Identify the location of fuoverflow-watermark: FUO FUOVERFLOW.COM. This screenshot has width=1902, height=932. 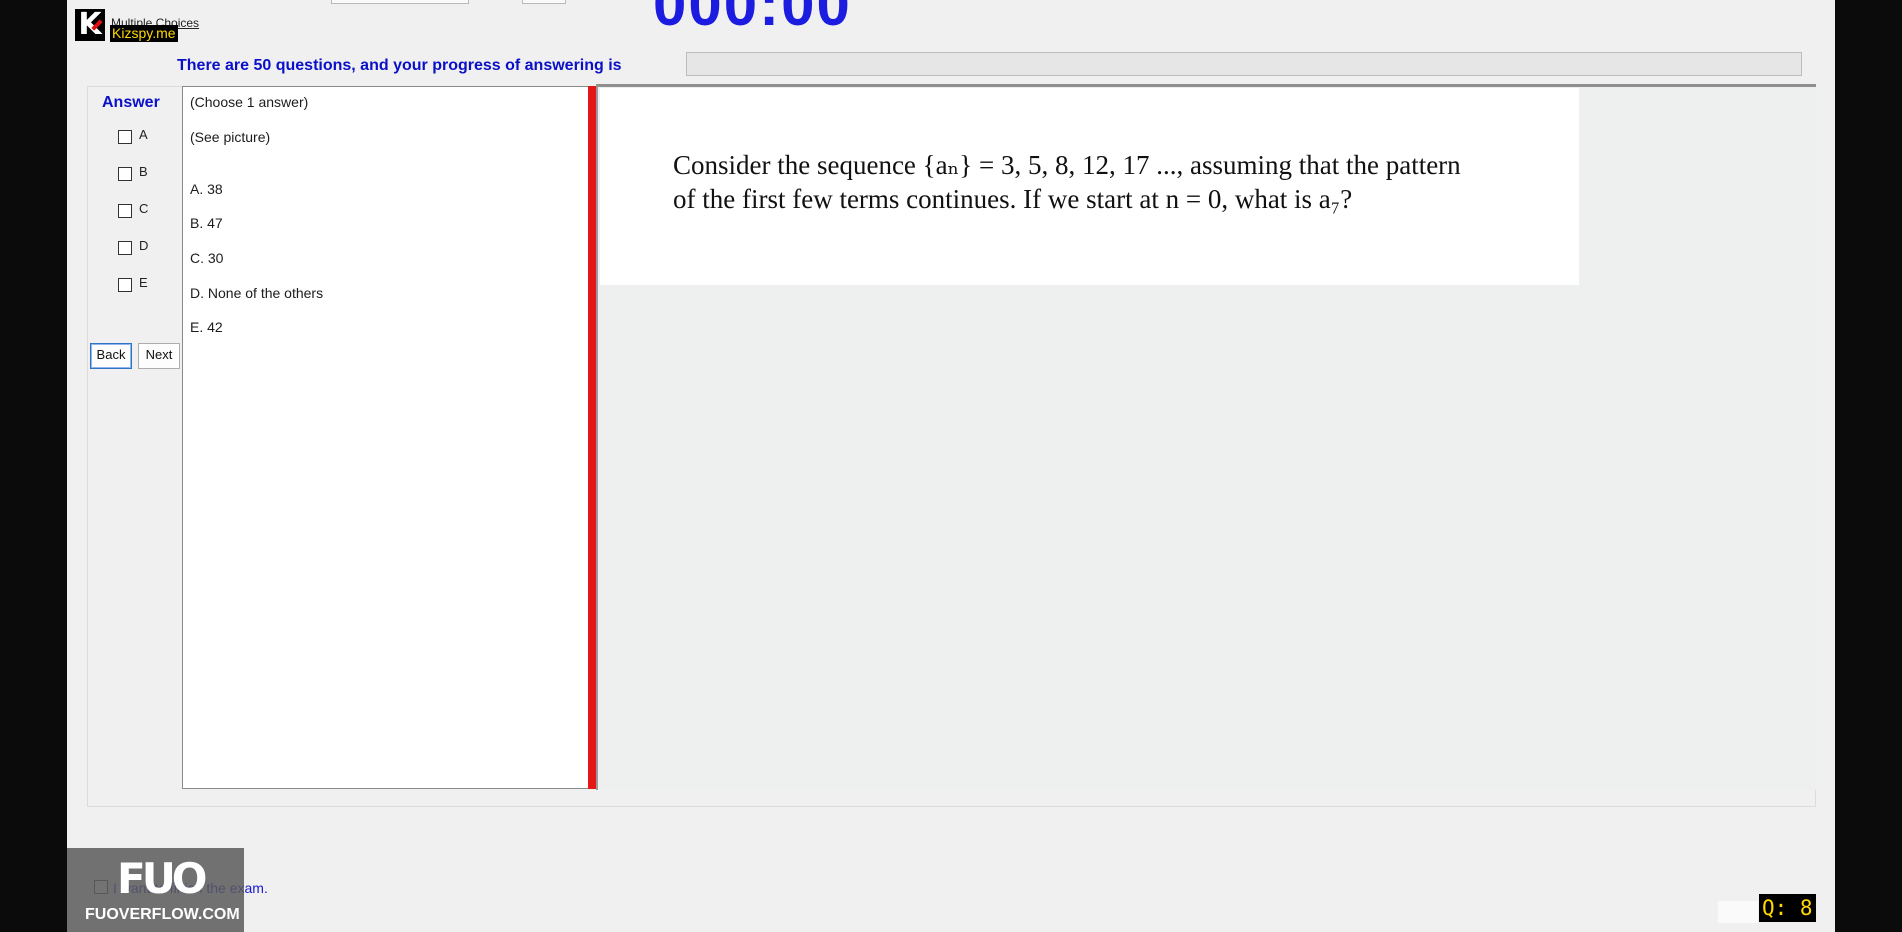
(155, 890).